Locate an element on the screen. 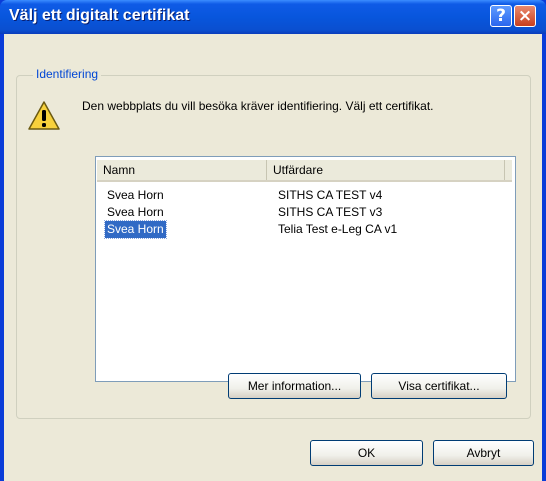  groupbox-label: Identifiering is located at coordinates (67, 74).